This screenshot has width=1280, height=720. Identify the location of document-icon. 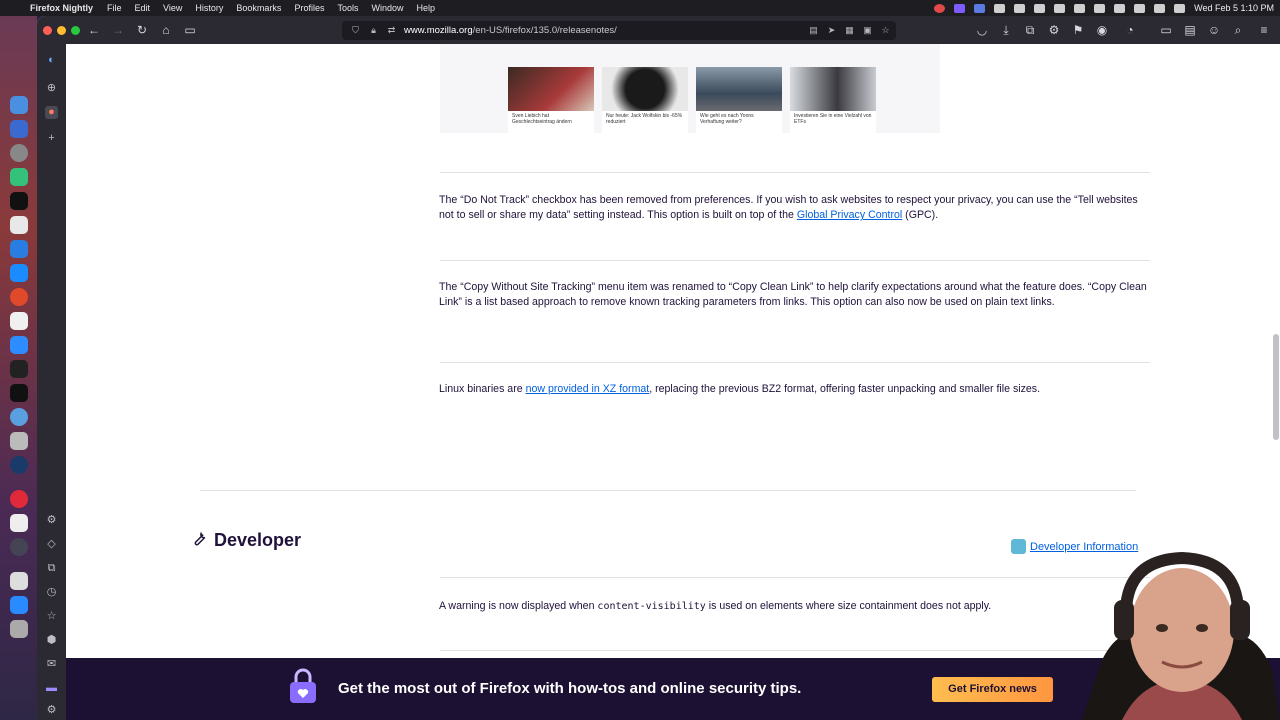
(19, 581).